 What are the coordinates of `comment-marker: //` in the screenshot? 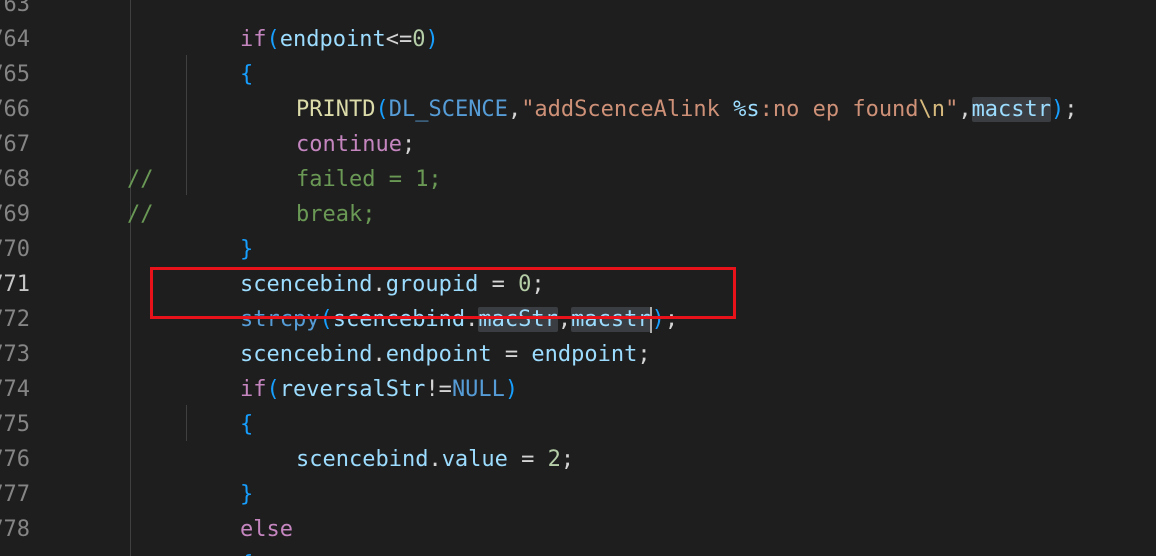 It's located at (140, 214).